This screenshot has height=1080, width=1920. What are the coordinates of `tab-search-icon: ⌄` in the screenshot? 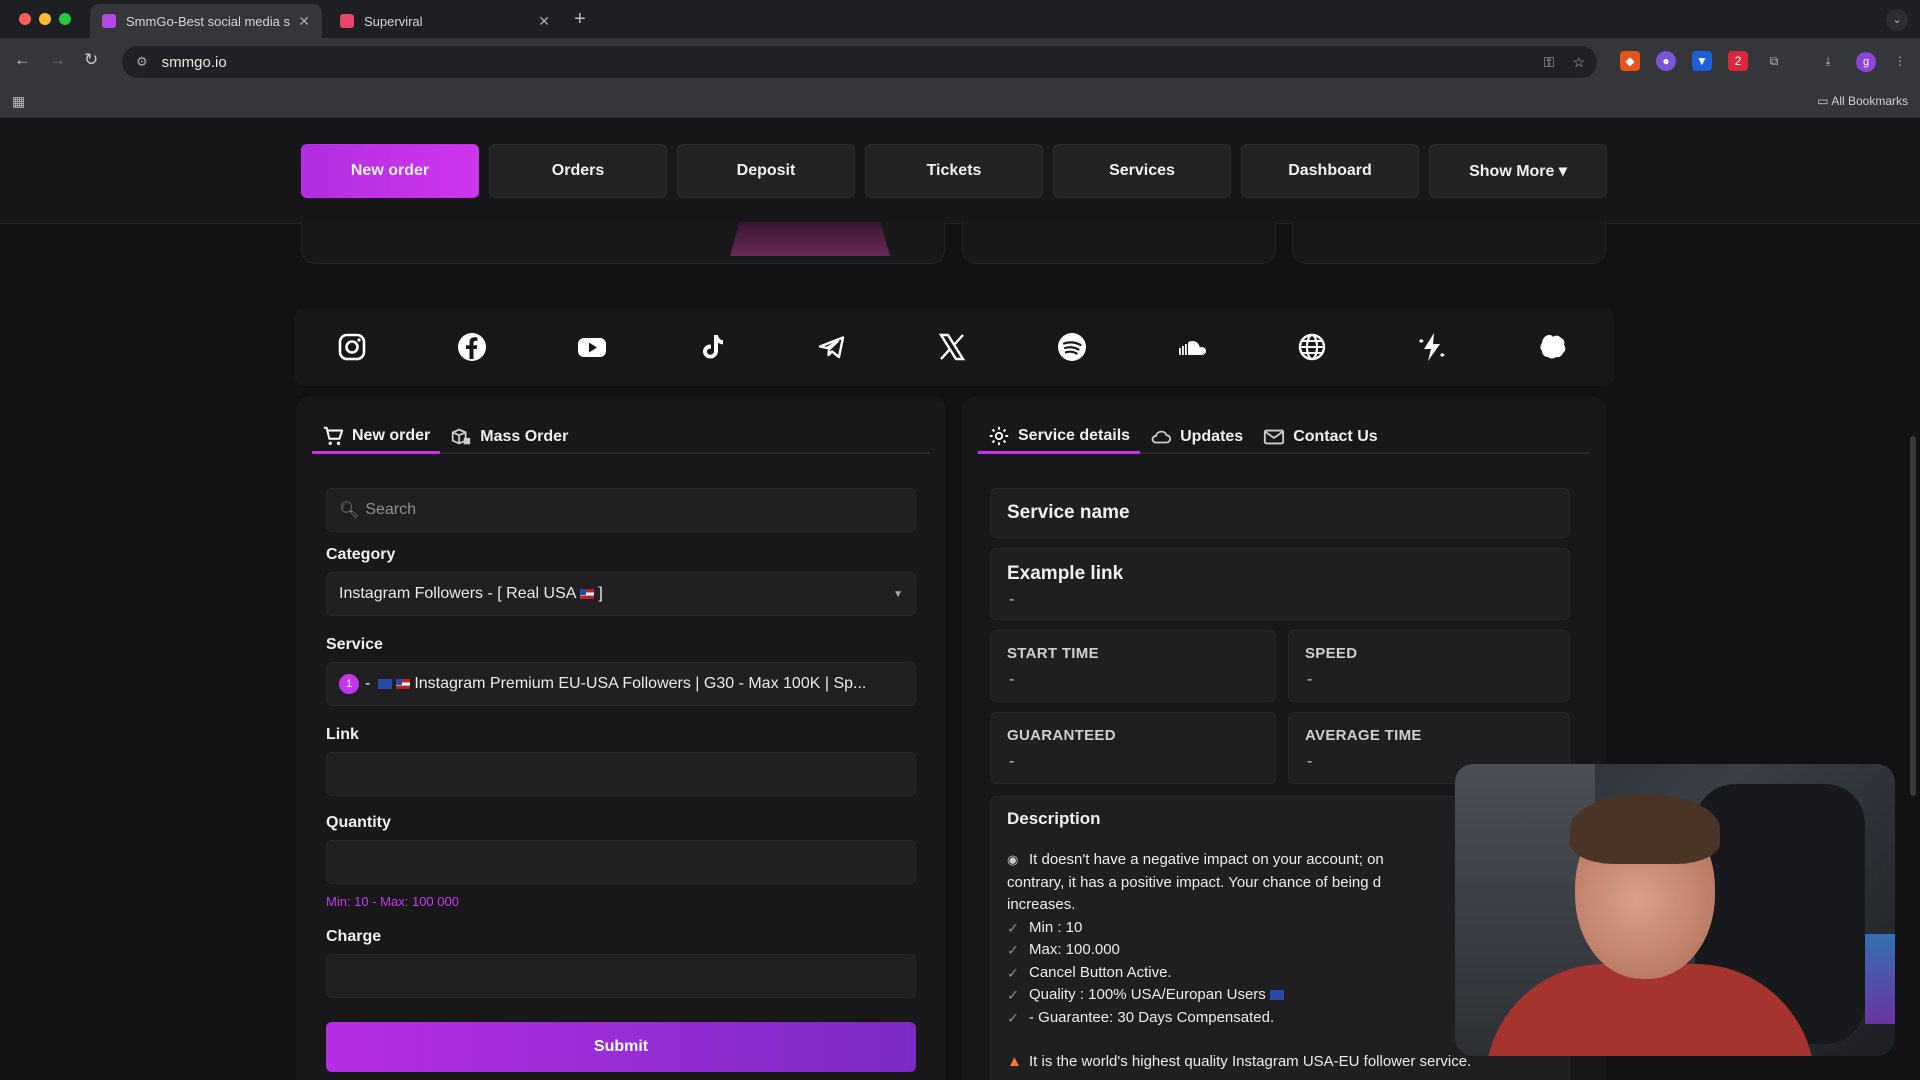 It's located at (1897, 20).